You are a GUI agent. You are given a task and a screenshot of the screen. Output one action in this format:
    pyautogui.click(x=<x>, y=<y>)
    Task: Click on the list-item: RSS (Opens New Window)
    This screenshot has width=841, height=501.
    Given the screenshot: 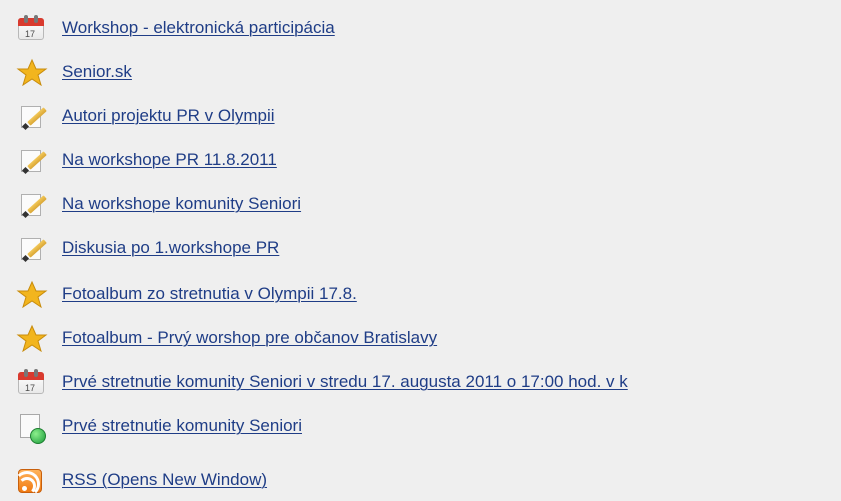 What is the action you would take?
    pyautogui.click(x=140, y=481)
    